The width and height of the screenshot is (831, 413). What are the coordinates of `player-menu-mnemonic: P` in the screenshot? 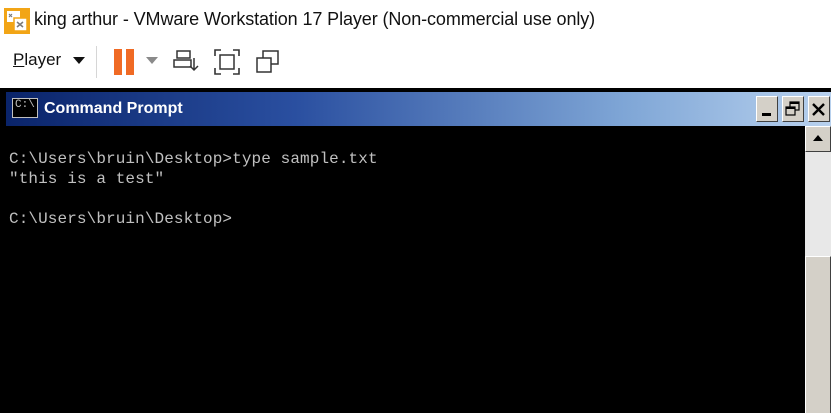 It's located at (19, 59).